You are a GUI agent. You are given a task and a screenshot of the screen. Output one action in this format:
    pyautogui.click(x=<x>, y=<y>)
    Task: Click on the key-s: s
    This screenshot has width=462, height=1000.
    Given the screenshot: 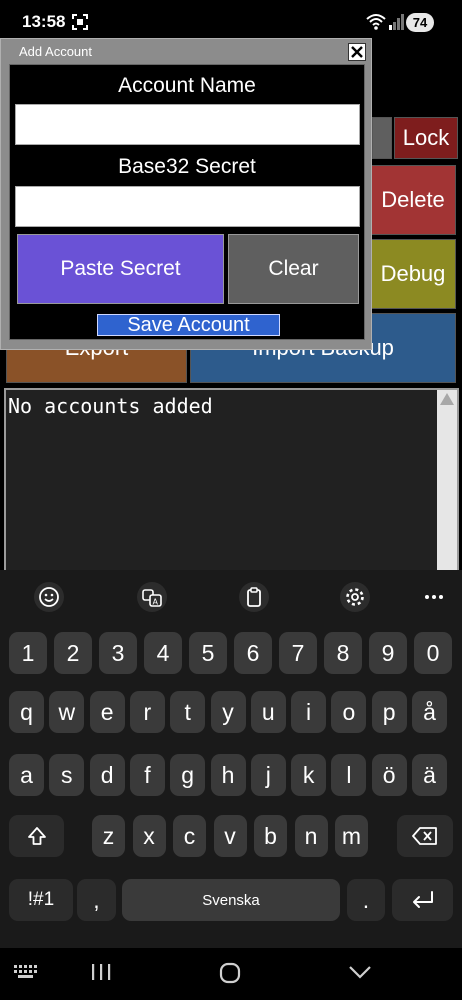 What is the action you would take?
    pyautogui.click(x=67, y=775)
    